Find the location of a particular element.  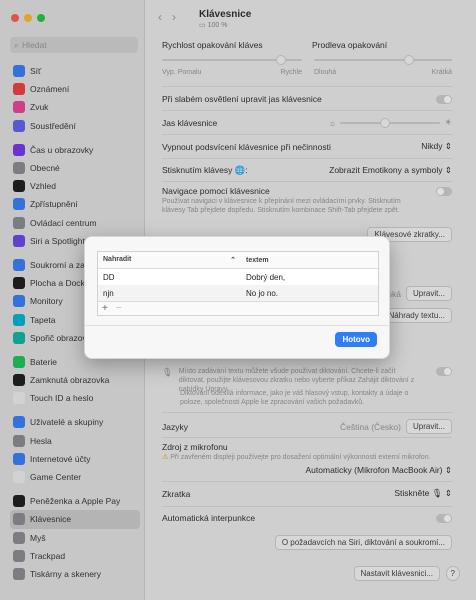

with-cell: No jo no. is located at coordinates (311, 293).